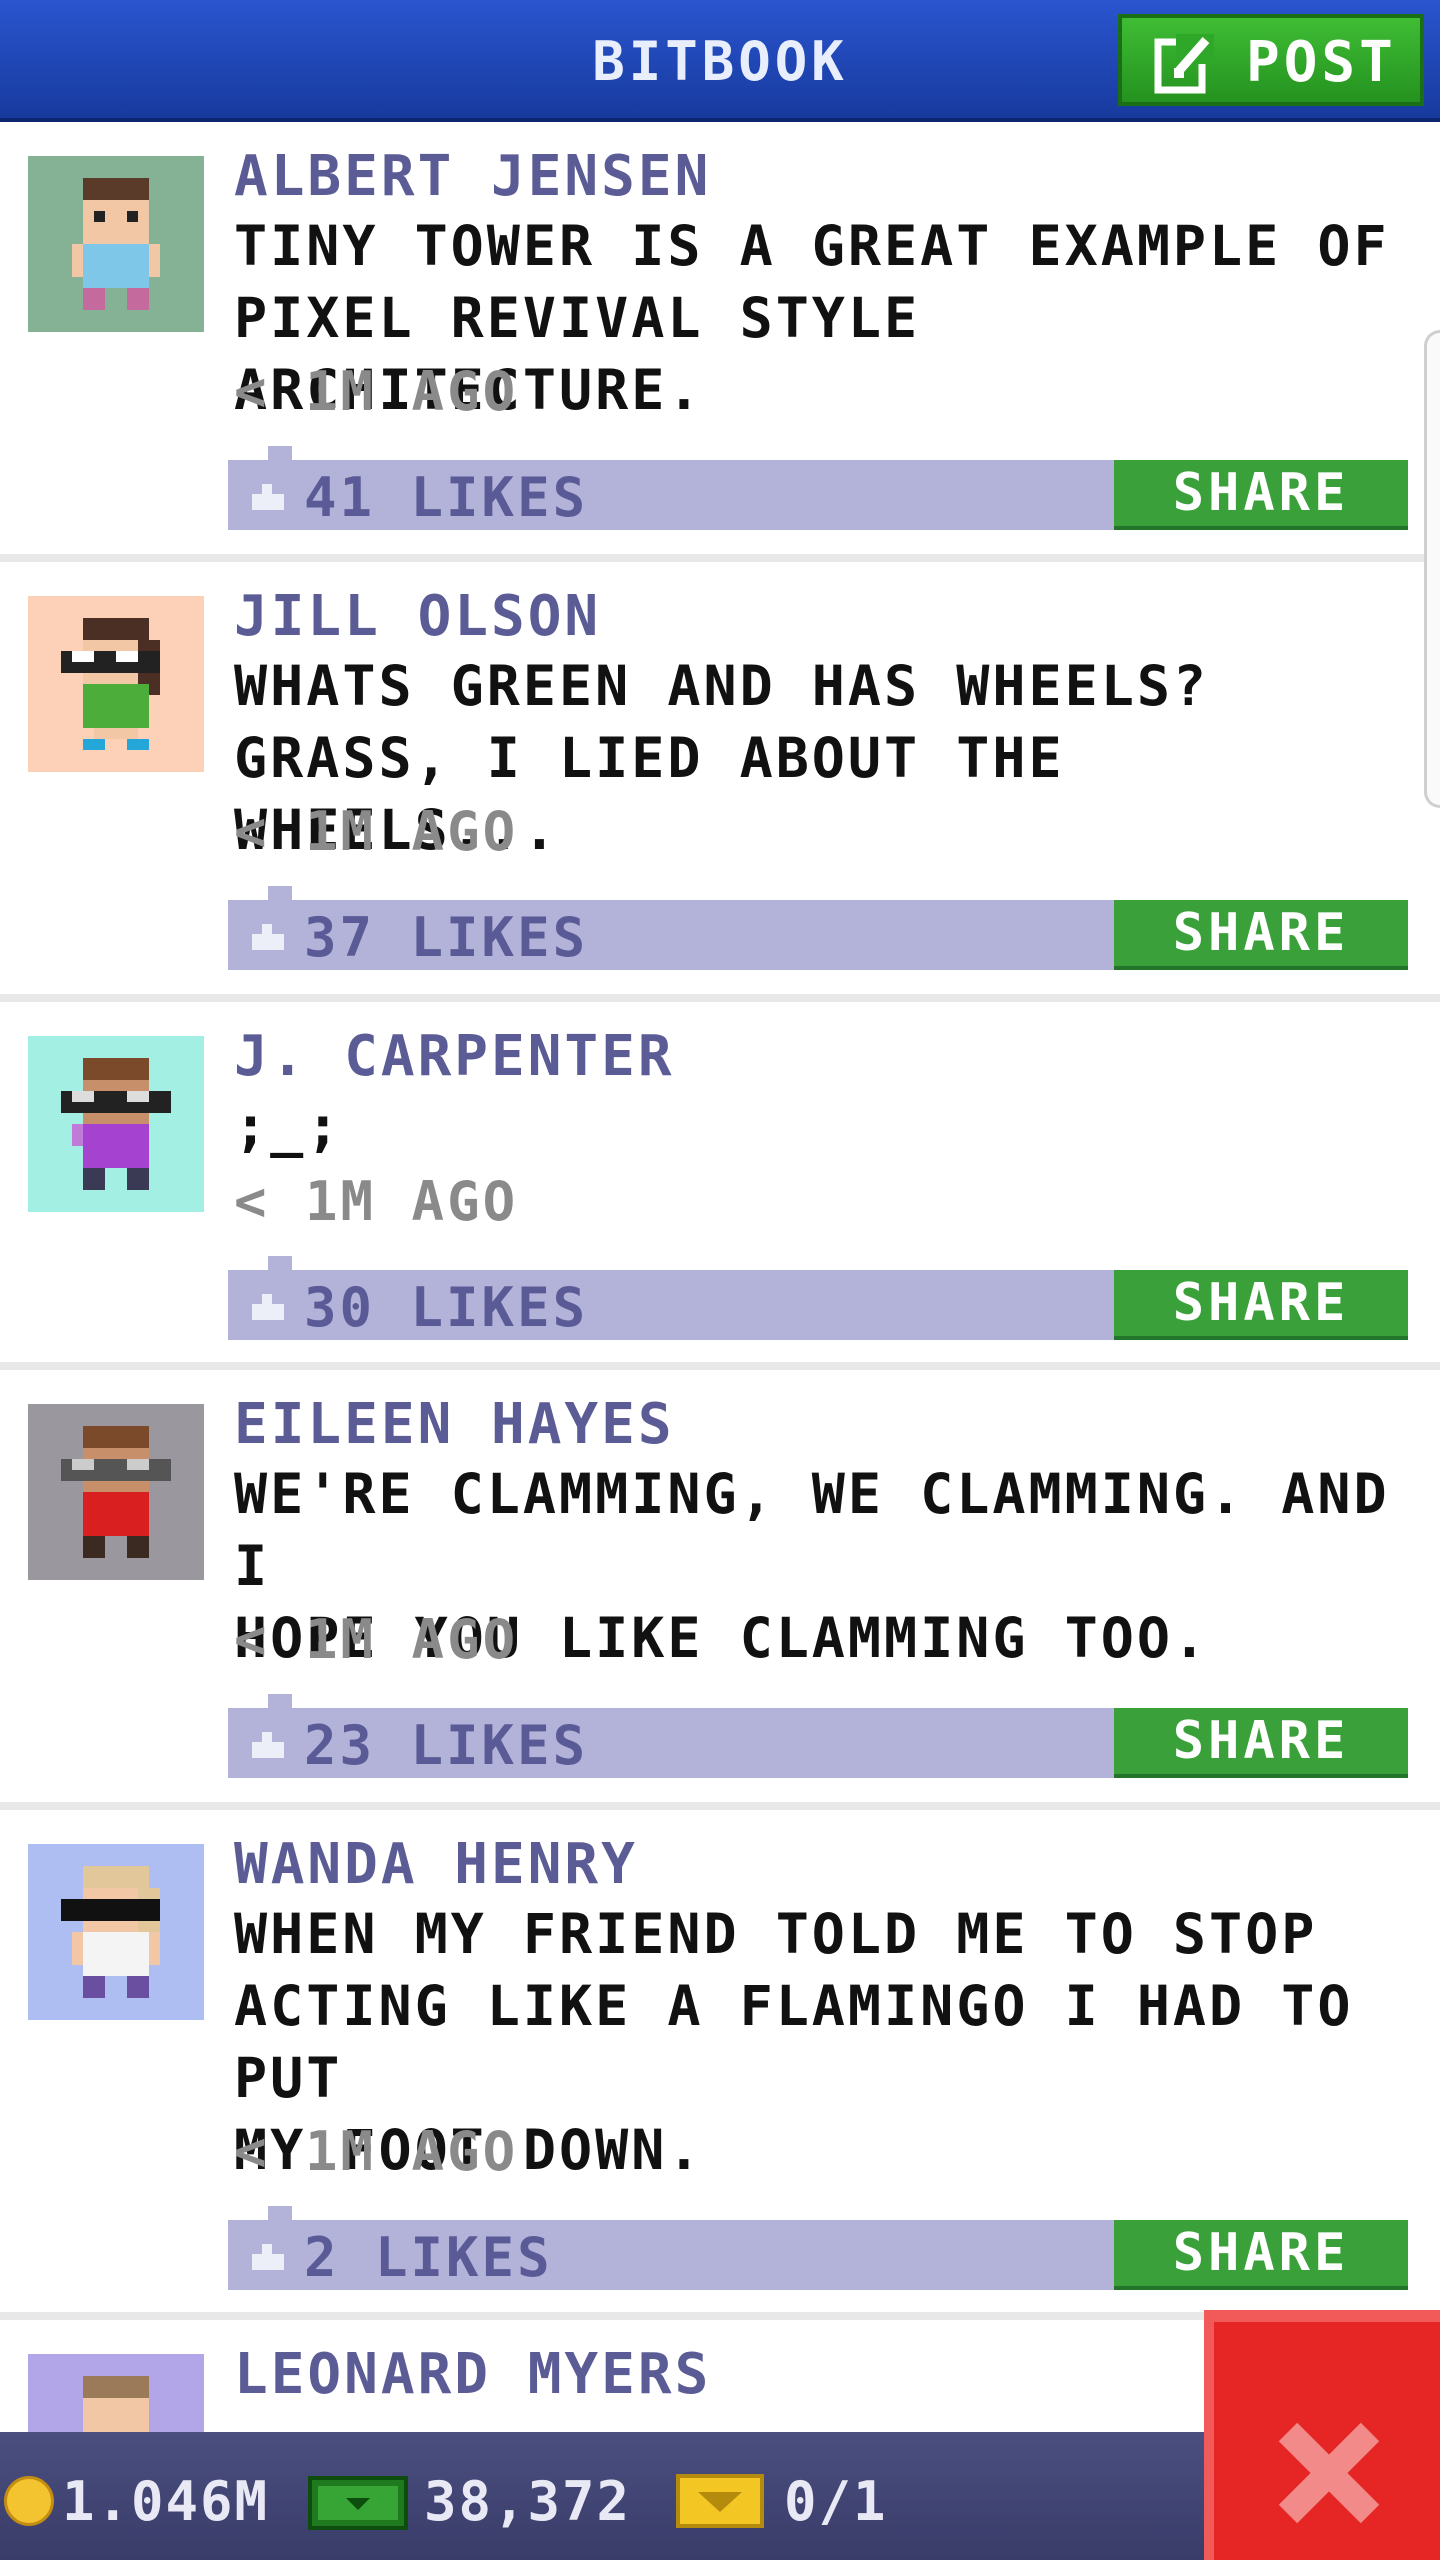 The height and width of the screenshot is (2560, 1440). I want to click on post-author: ALBERT JENSEN, so click(472, 176).